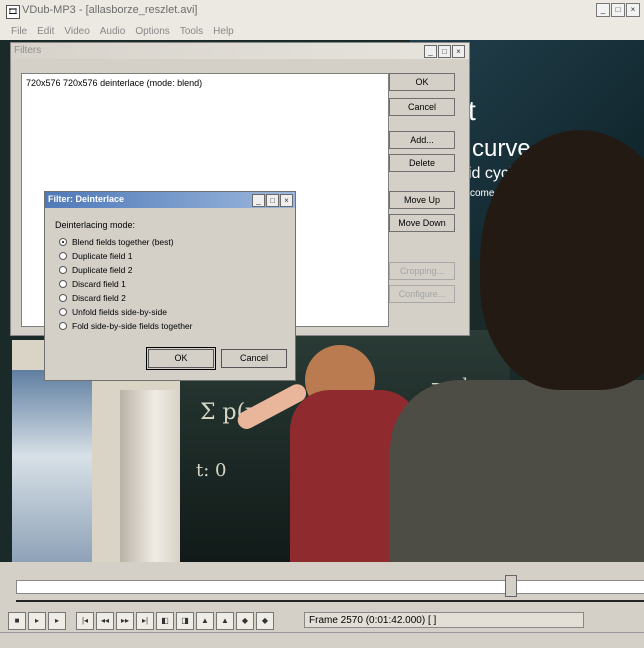 This screenshot has height=648, width=644. What do you see at coordinates (330, 601) in the screenshot?
I see `timeline-scale` at bounding box center [330, 601].